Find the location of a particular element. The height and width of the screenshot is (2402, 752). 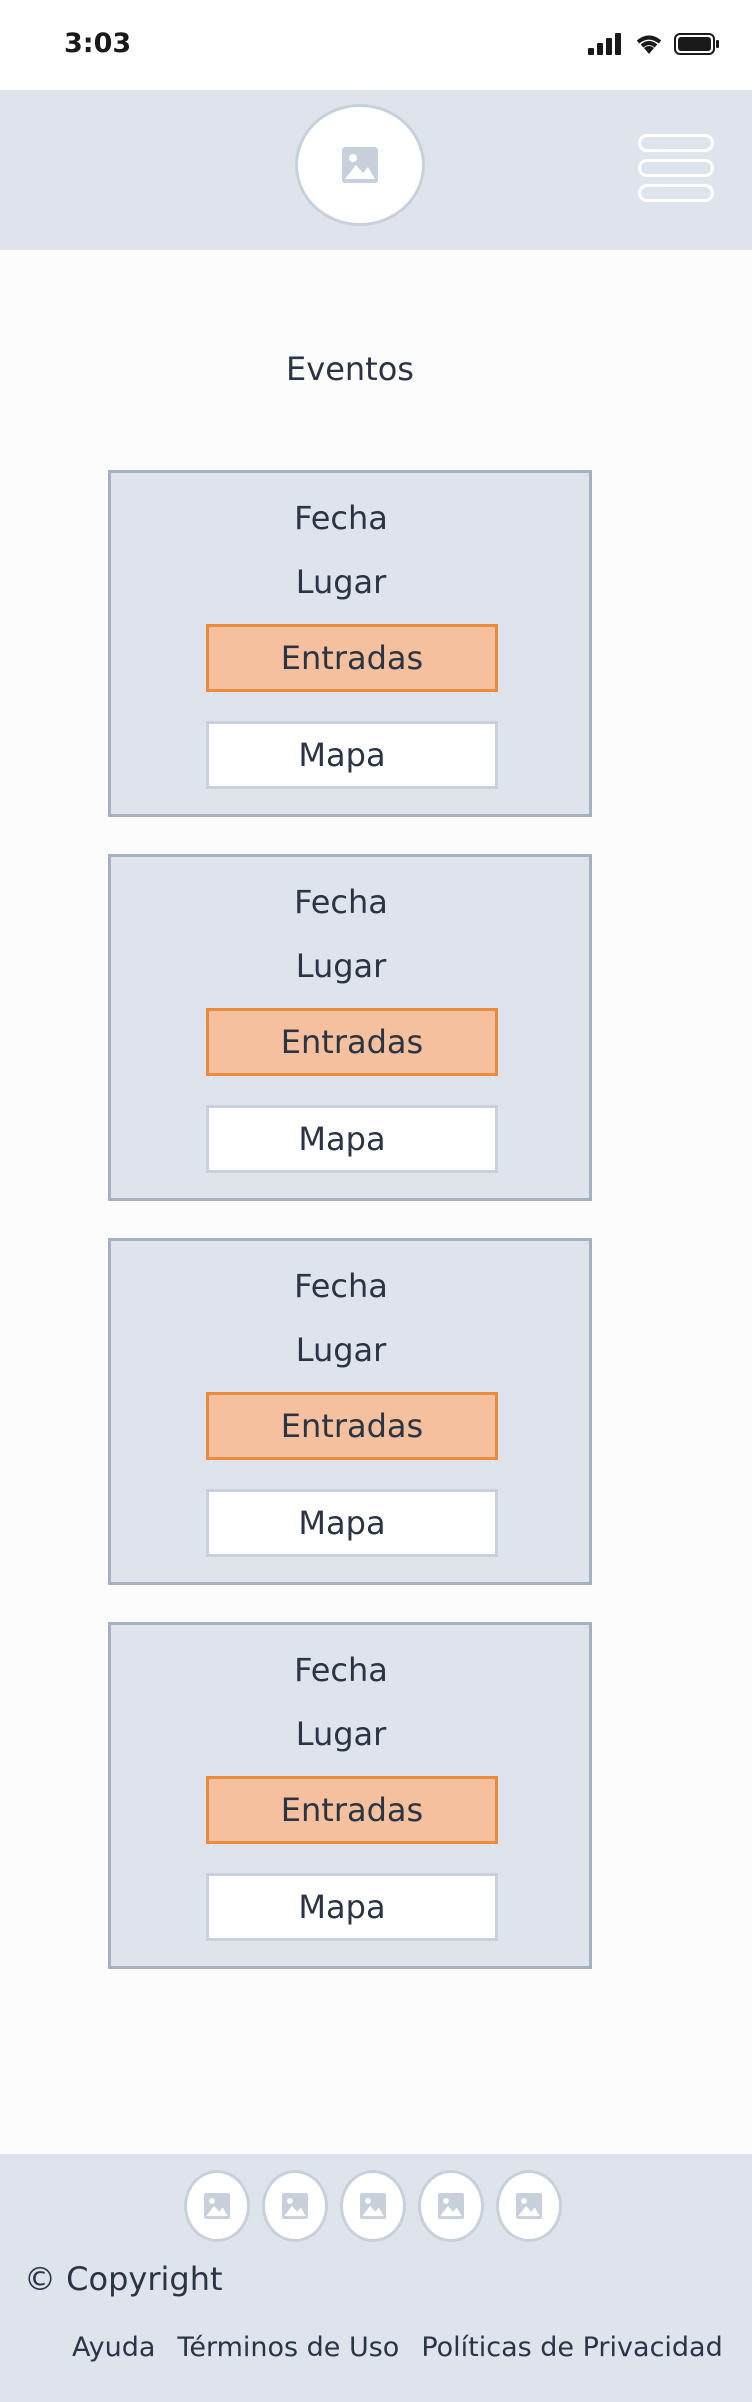

app-header is located at coordinates (376, 170).